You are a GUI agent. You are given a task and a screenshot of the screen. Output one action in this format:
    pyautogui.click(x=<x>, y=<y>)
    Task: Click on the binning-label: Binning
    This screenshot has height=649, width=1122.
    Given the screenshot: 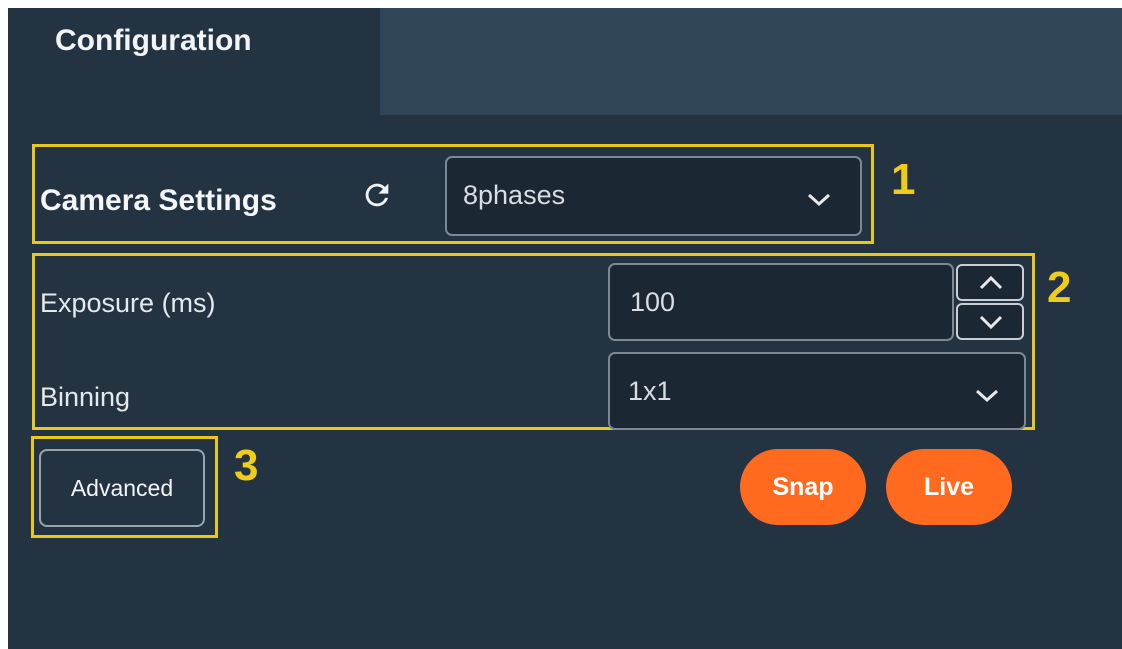 What is the action you would take?
    pyautogui.click(x=85, y=397)
    